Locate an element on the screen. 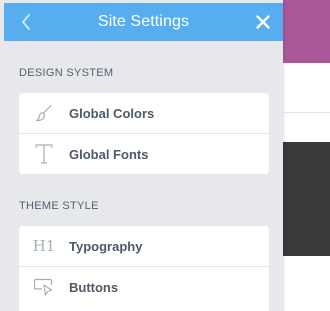  back-button is located at coordinates (26, 22).